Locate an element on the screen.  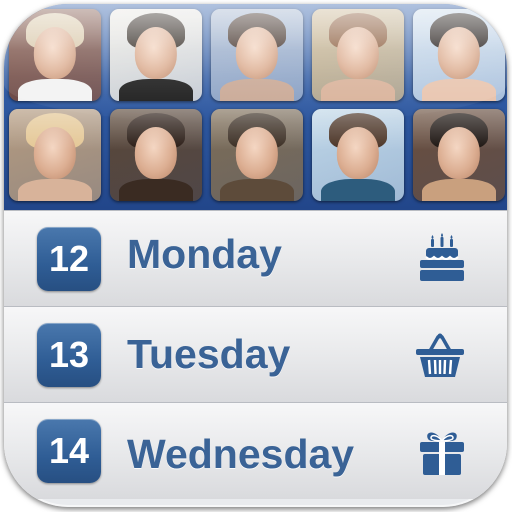
day-number-badge: 12 is located at coordinates (69, 259).